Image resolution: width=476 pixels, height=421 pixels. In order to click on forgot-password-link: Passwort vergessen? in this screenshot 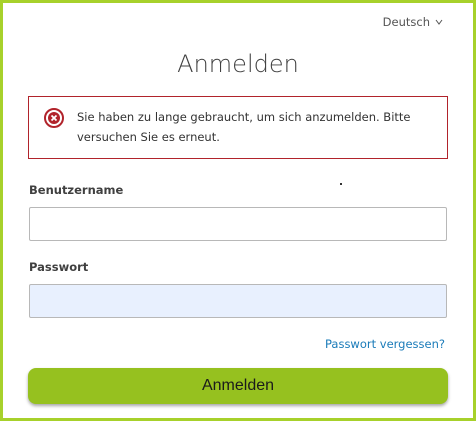, I will do `click(385, 344)`.